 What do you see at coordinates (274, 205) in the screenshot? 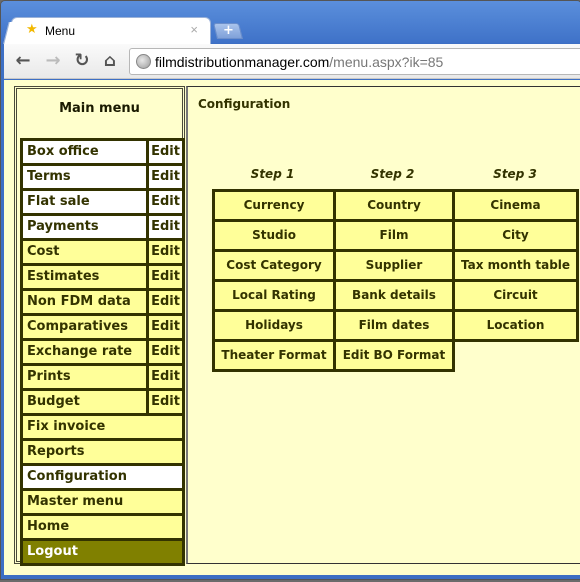
I see `config-link-currency: Currency` at bounding box center [274, 205].